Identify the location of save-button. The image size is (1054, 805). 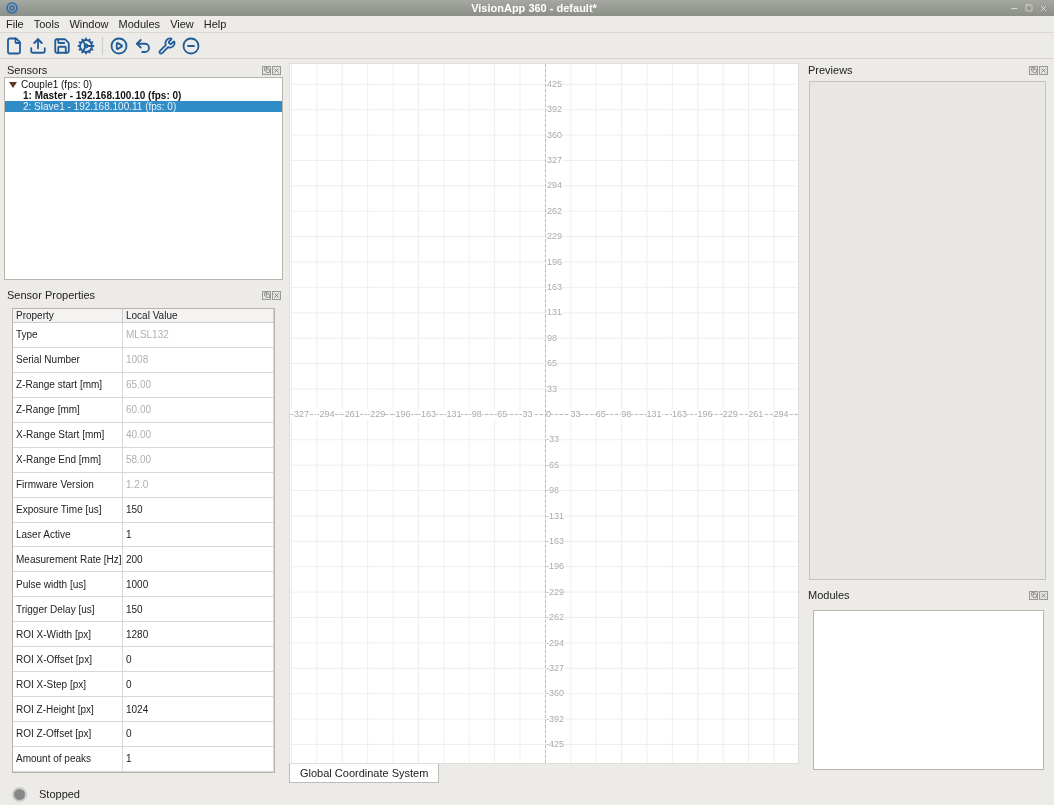
(62, 45).